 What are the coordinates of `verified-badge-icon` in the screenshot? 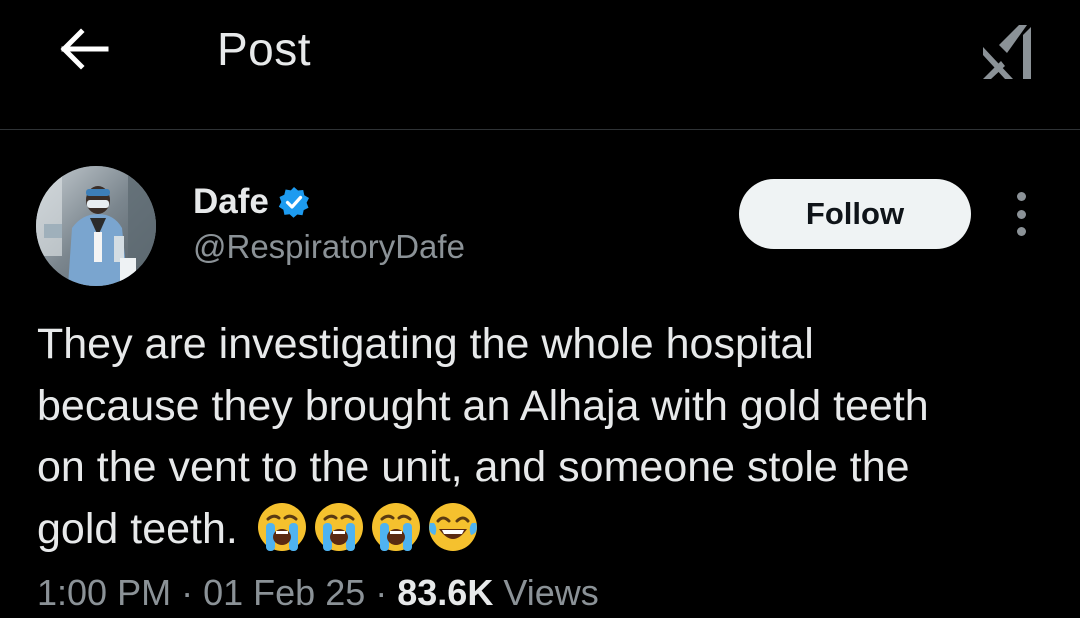 It's located at (294, 202).